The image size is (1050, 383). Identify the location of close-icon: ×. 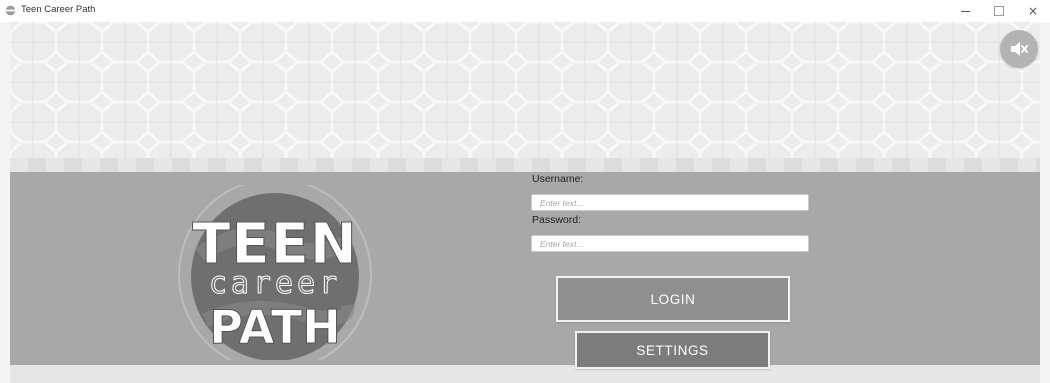
(1033, 11).